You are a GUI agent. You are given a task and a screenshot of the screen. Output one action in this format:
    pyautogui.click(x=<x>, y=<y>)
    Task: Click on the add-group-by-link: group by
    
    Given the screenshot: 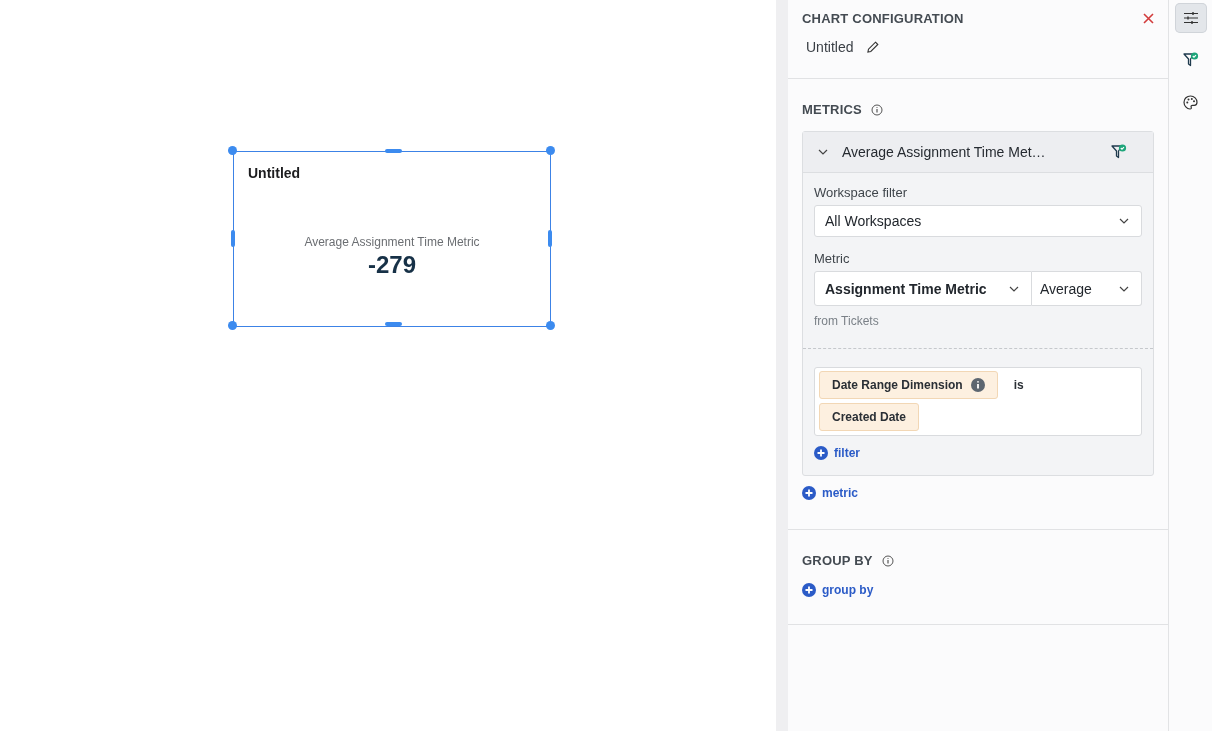 What is the action you would take?
    pyautogui.click(x=838, y=590)
    